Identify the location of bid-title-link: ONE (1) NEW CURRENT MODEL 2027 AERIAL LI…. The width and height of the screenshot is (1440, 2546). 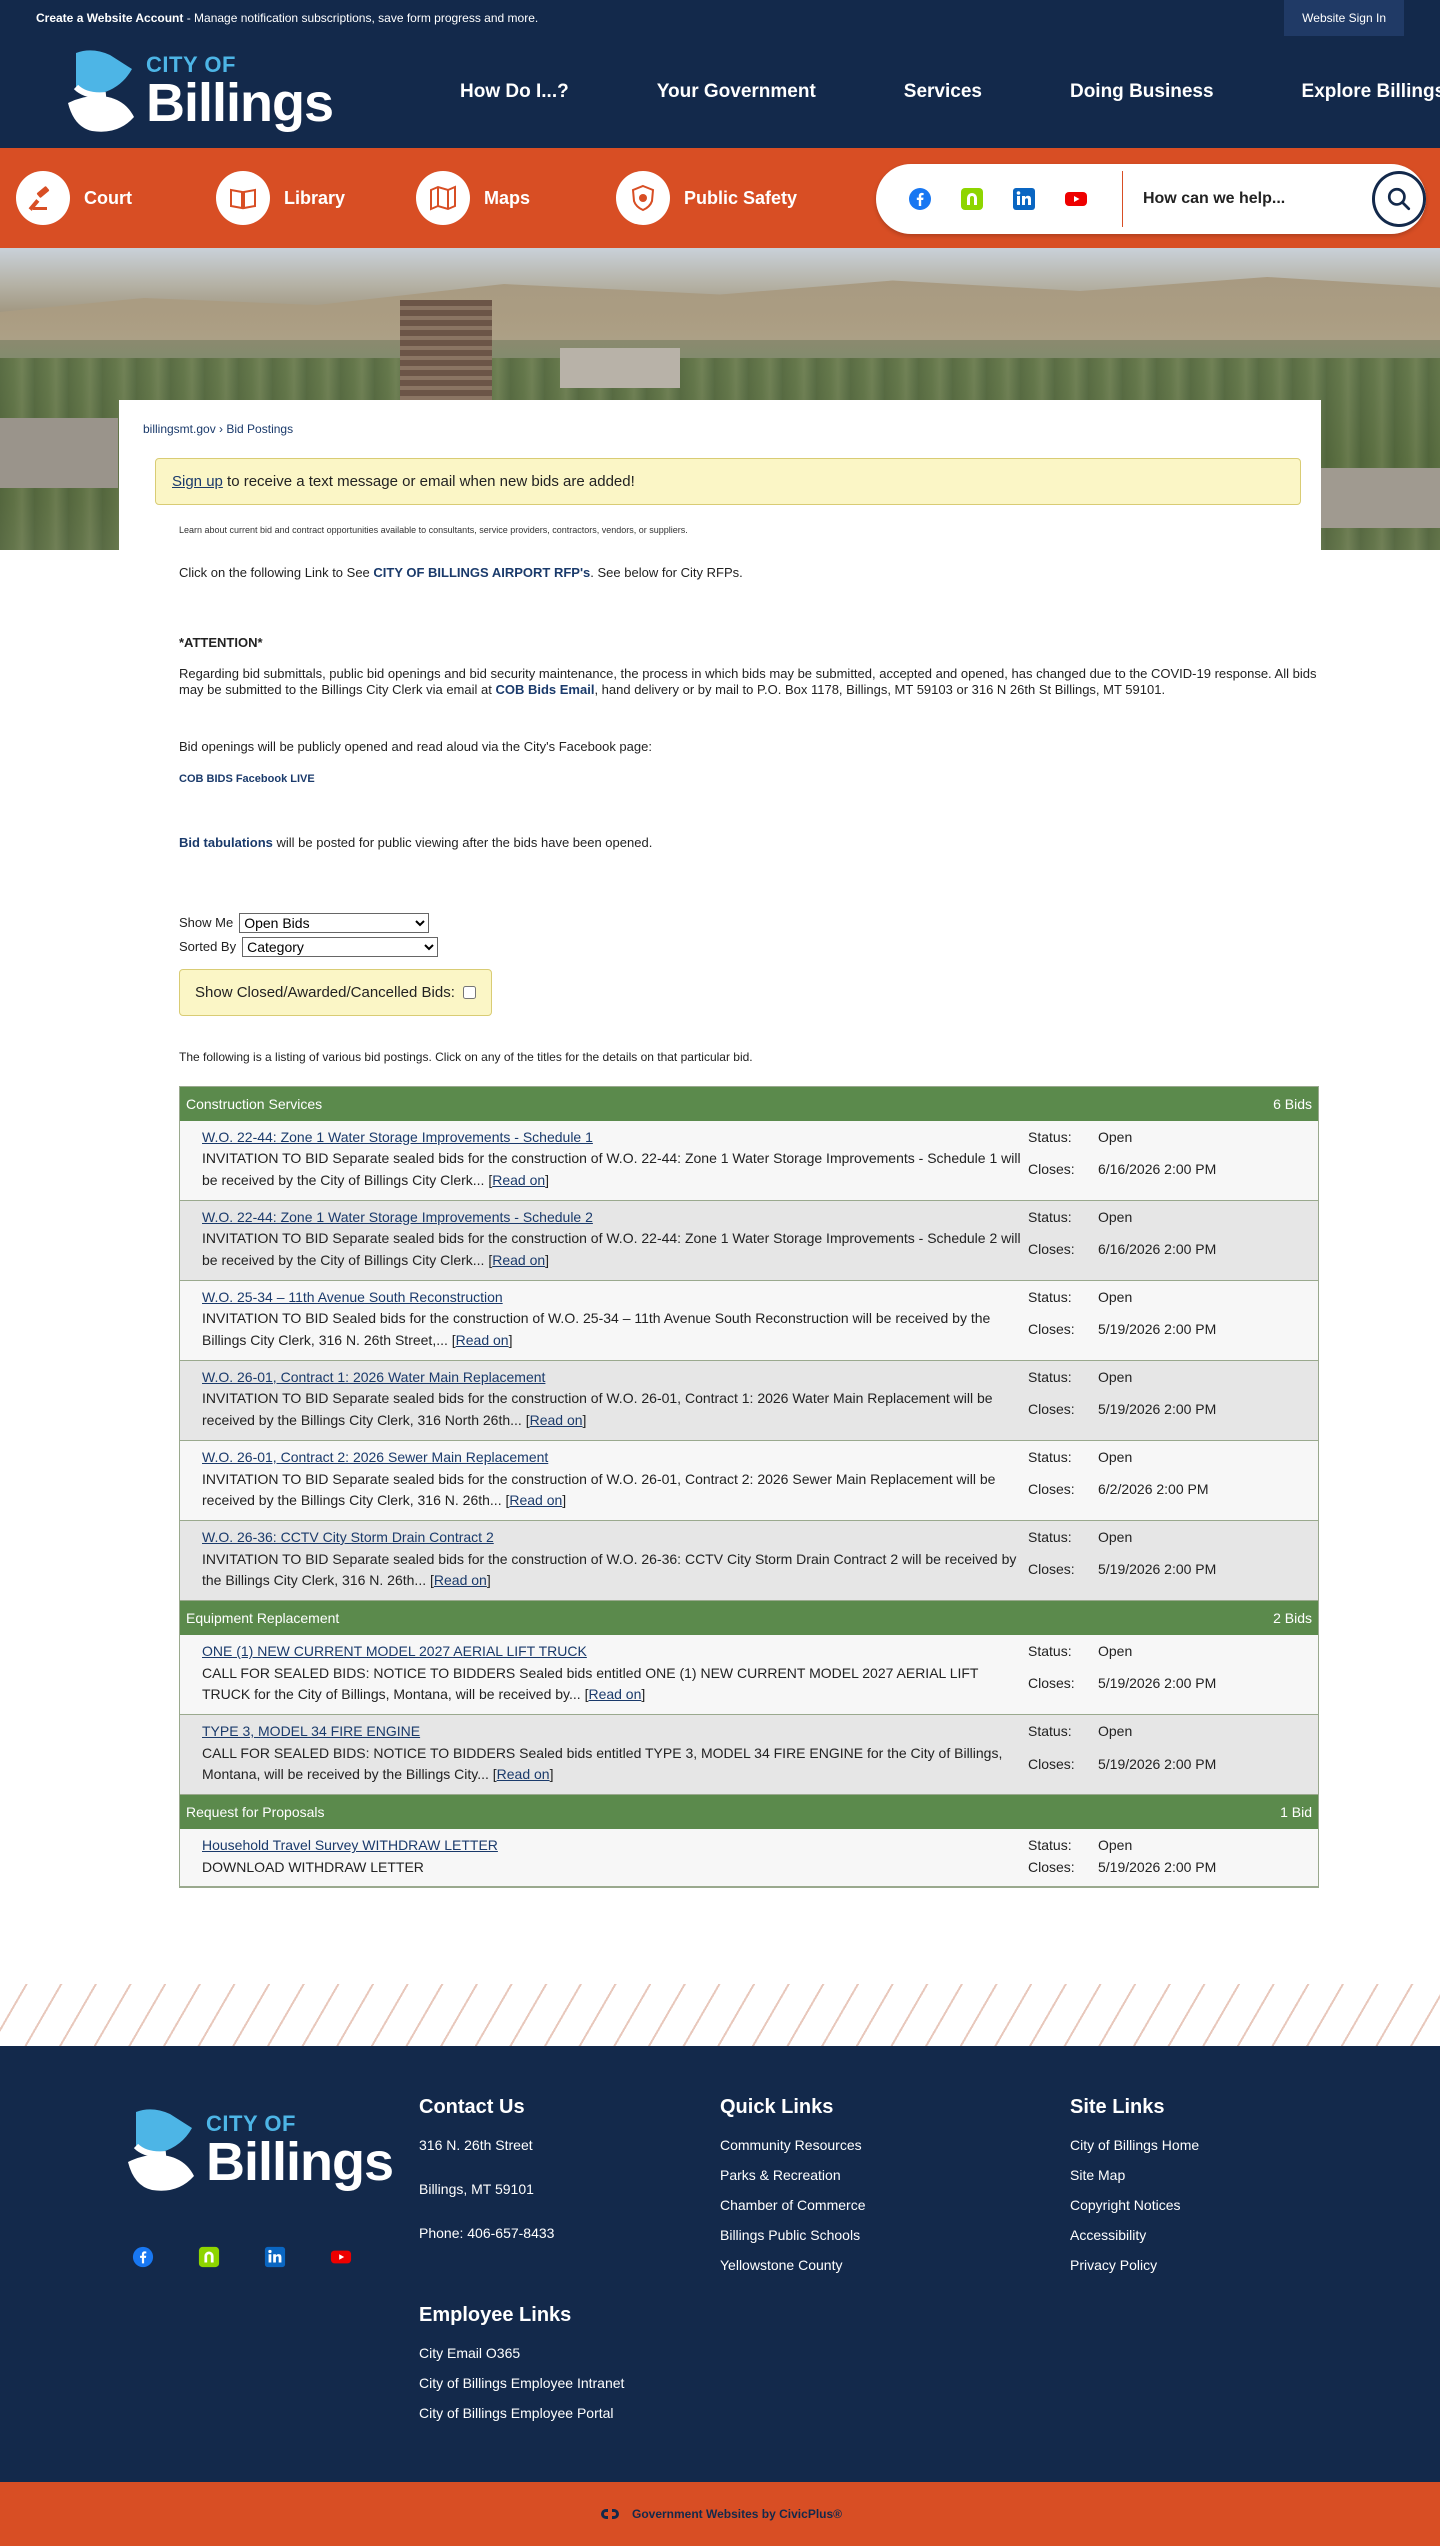
(394, 1651).